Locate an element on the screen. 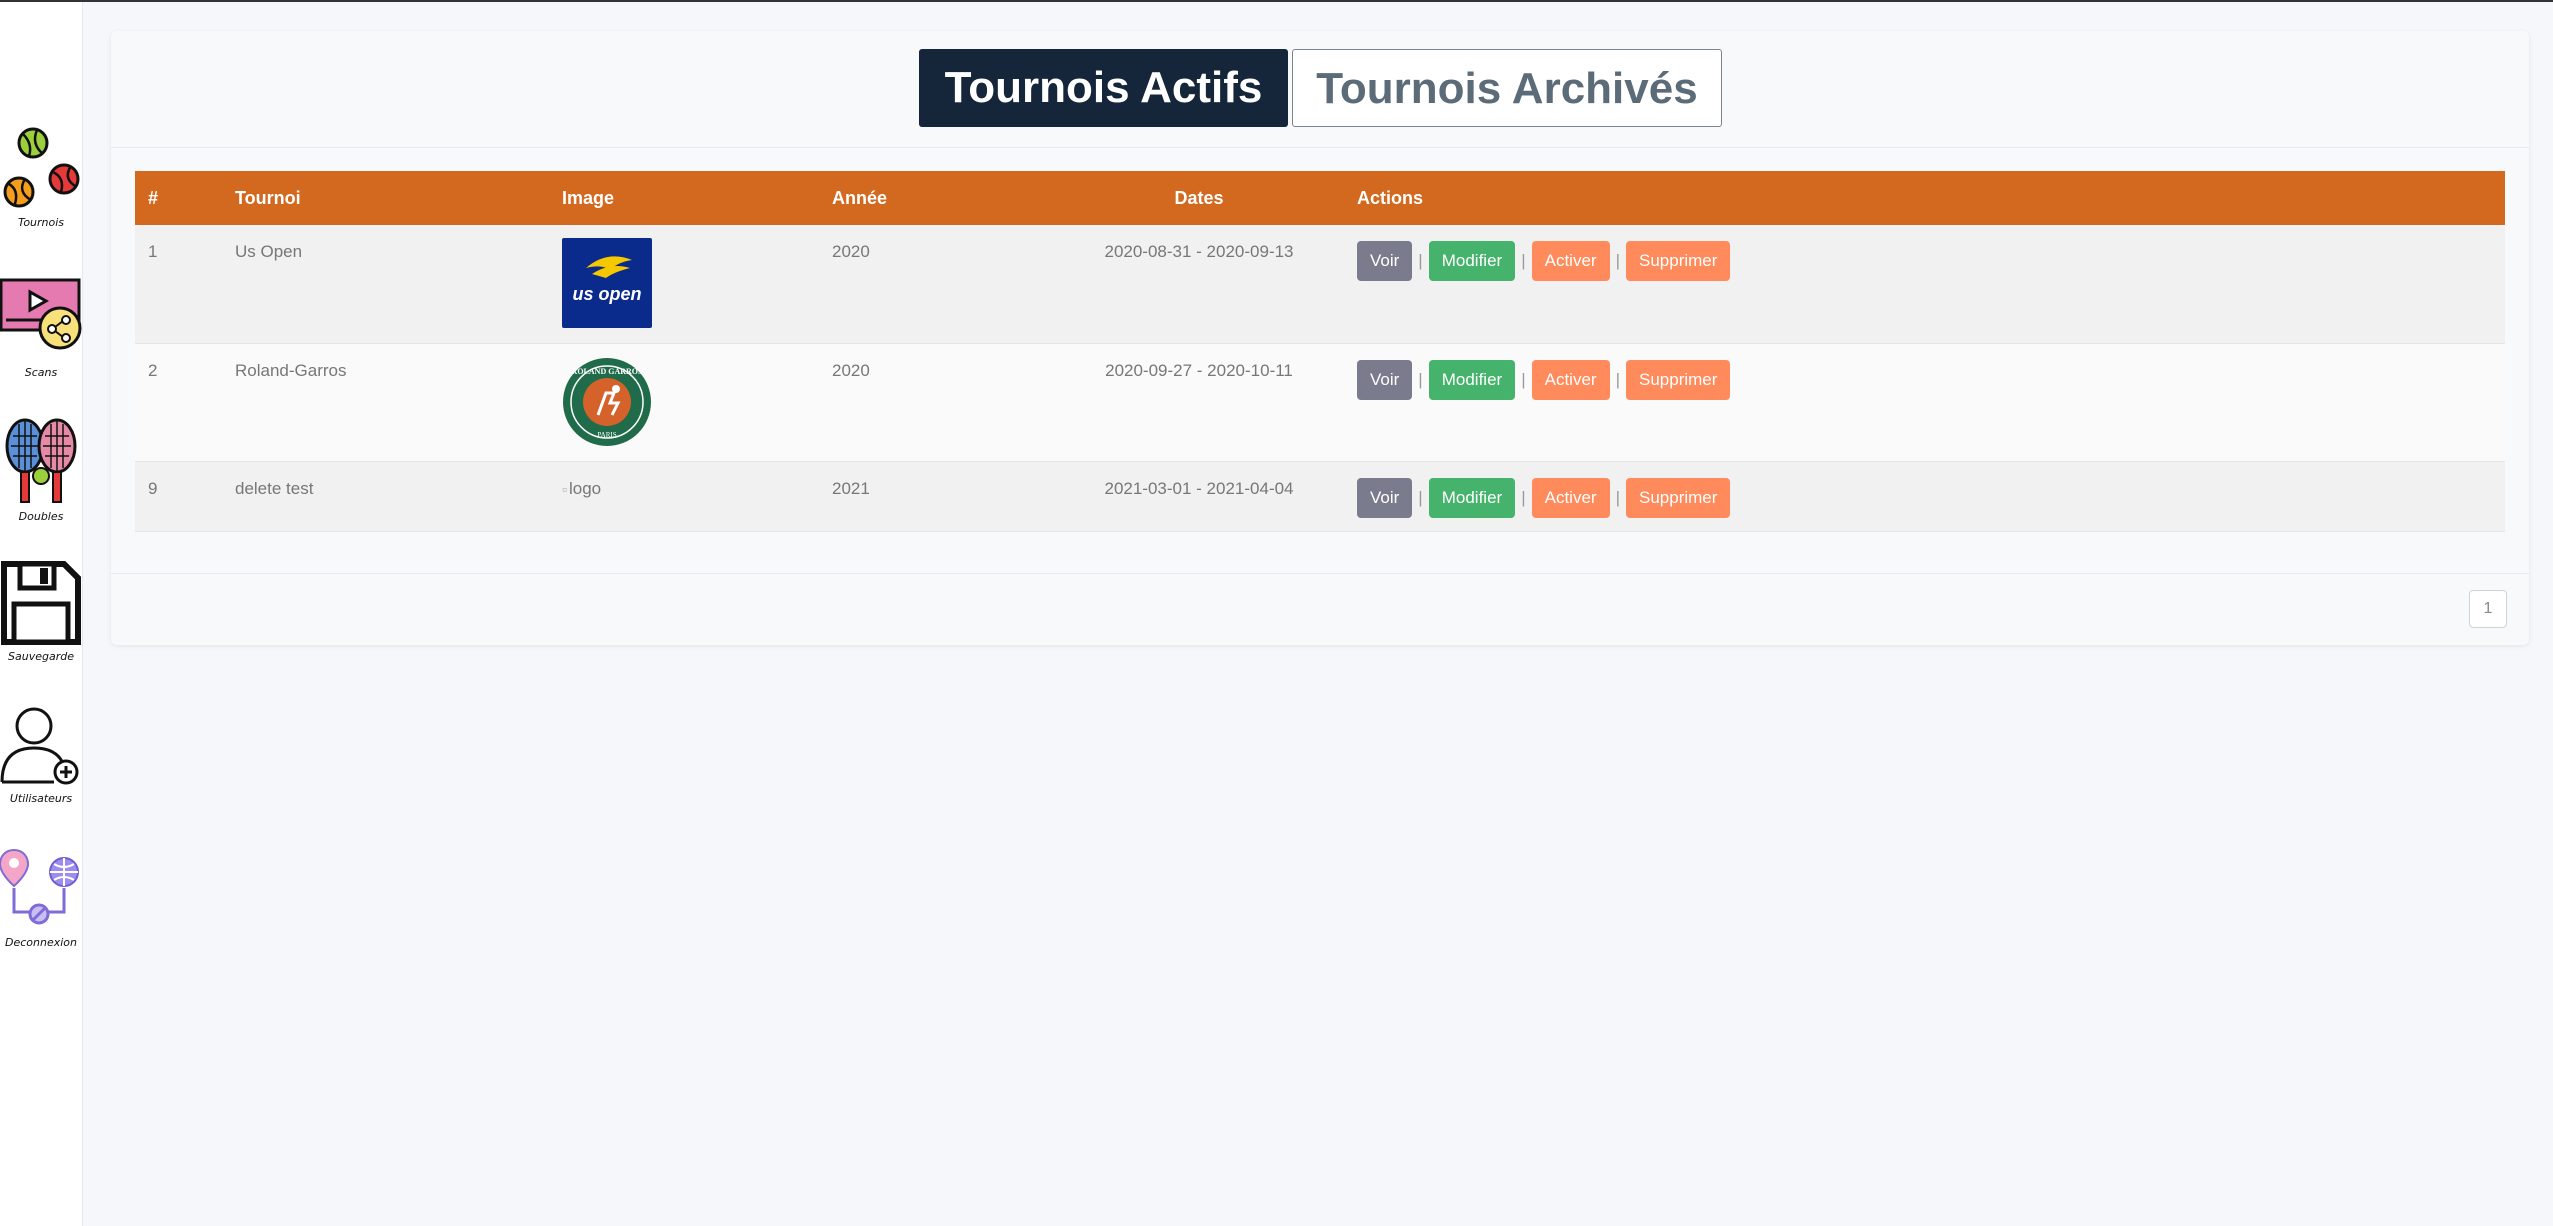 This screenshot has height=1226, width=2553. col-header-actions: Actions is located at coordinates (1390, 197).